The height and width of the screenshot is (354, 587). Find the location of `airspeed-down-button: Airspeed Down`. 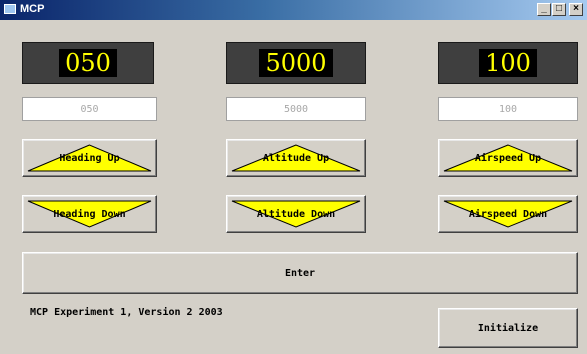

airspeed-down-button: Airspeed Down is located at coordinates (508, 214).